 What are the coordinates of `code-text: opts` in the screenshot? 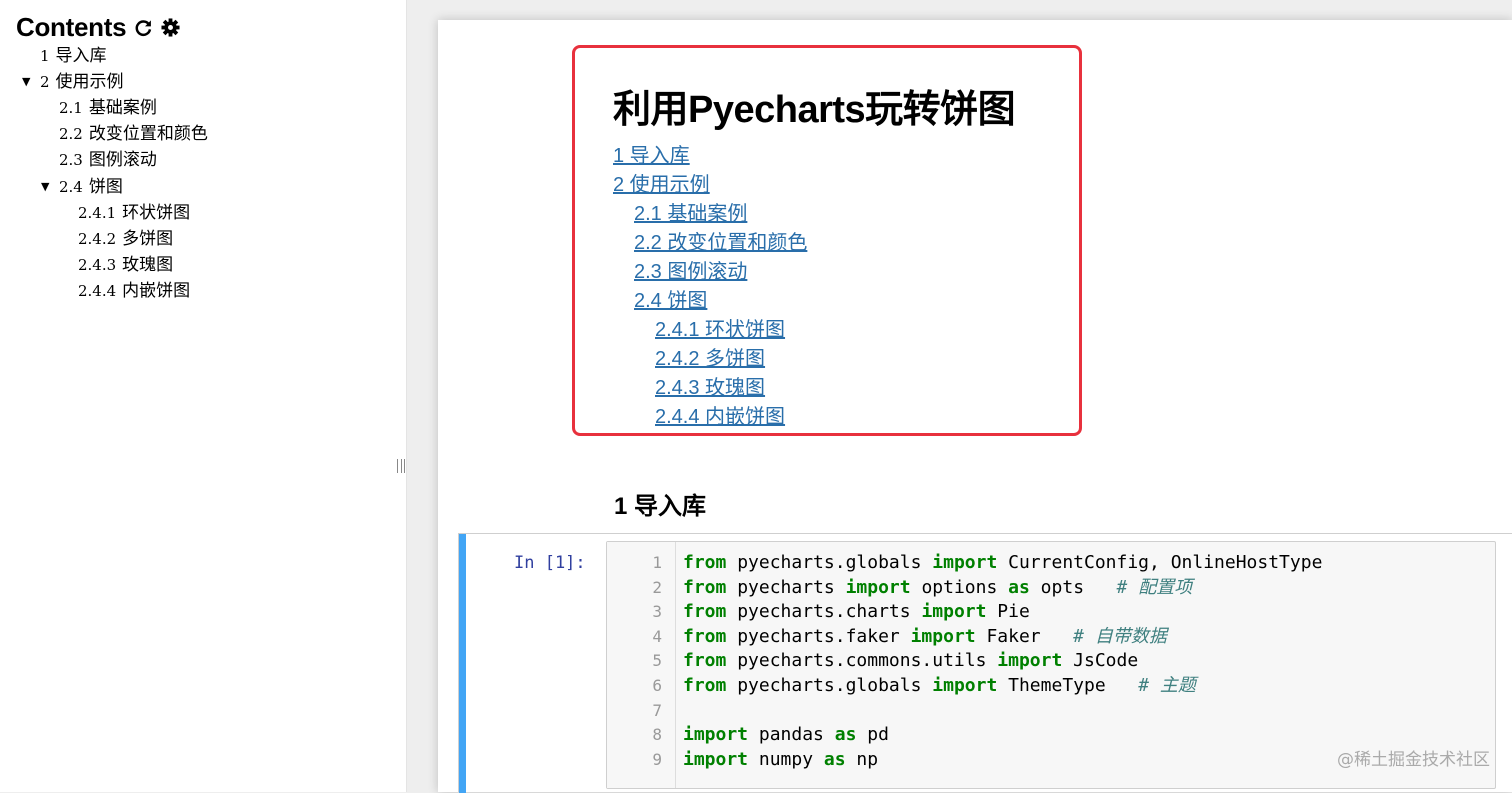 It's located at (1073, 587).